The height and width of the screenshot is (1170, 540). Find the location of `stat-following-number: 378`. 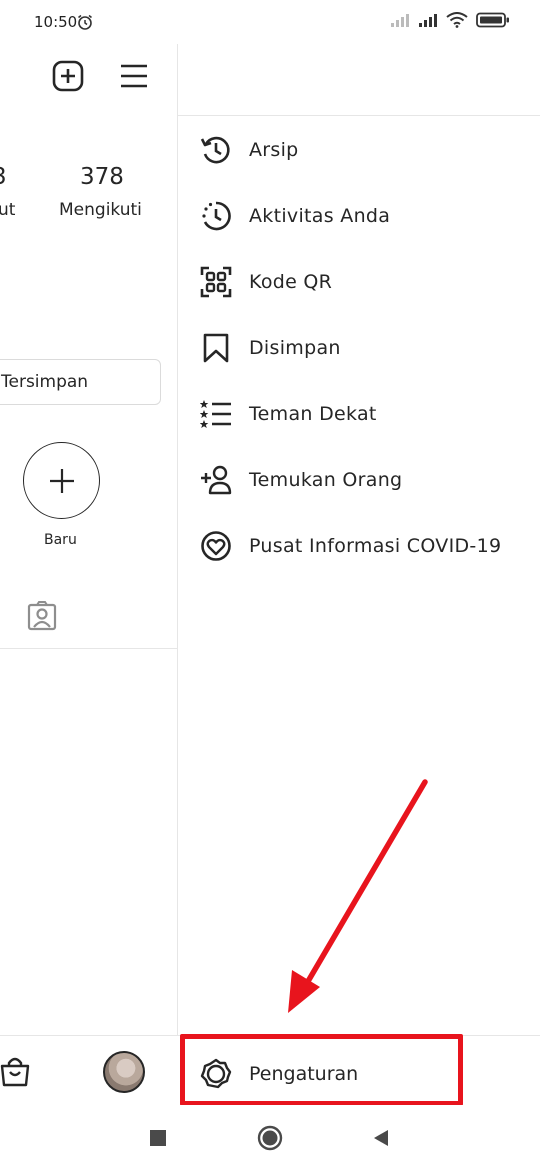

stat-following-number: 378 is located at coordinates (102, 177).